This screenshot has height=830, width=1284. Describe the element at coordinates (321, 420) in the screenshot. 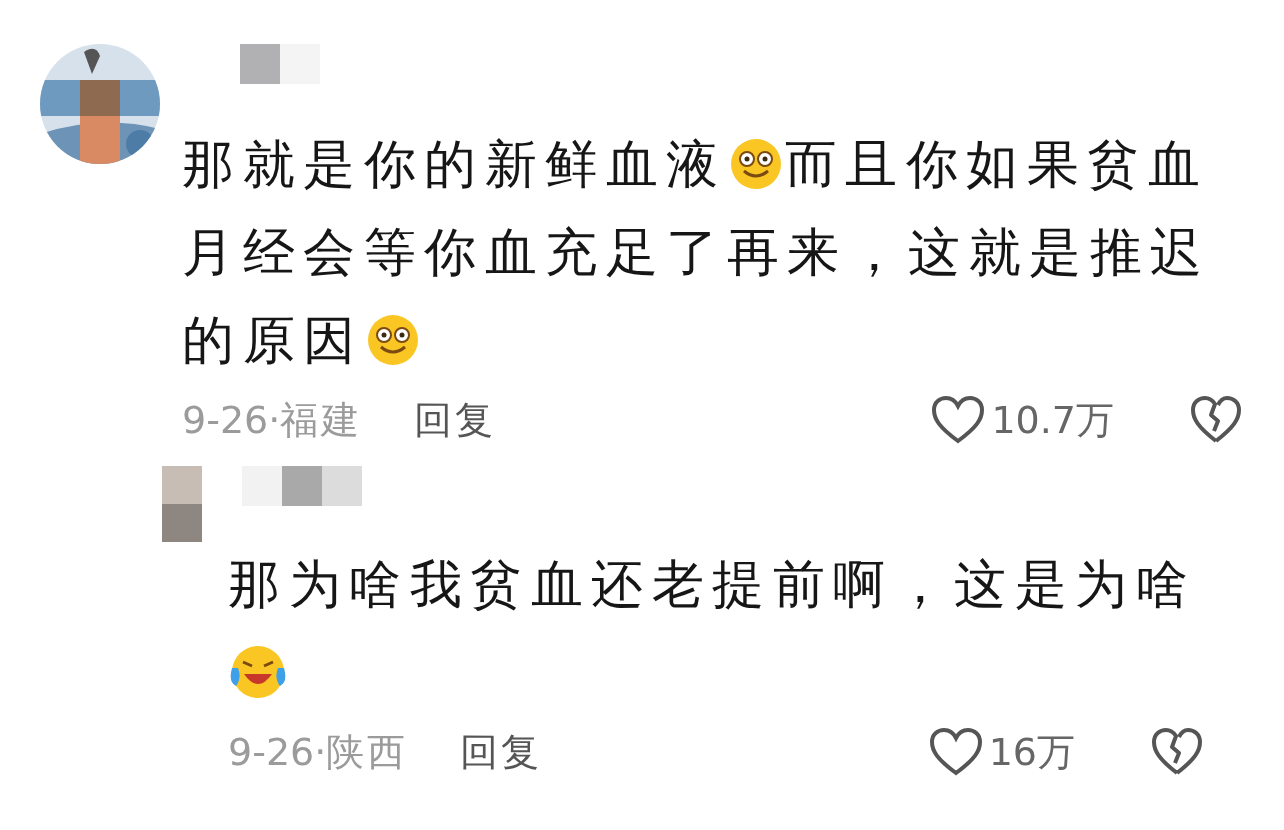

I see `comment-location: 福建` at that location.